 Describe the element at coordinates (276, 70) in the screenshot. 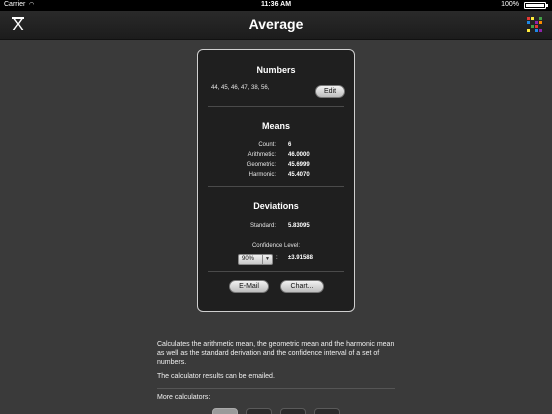

I see `numbers-section-title: Numbers` at that location.